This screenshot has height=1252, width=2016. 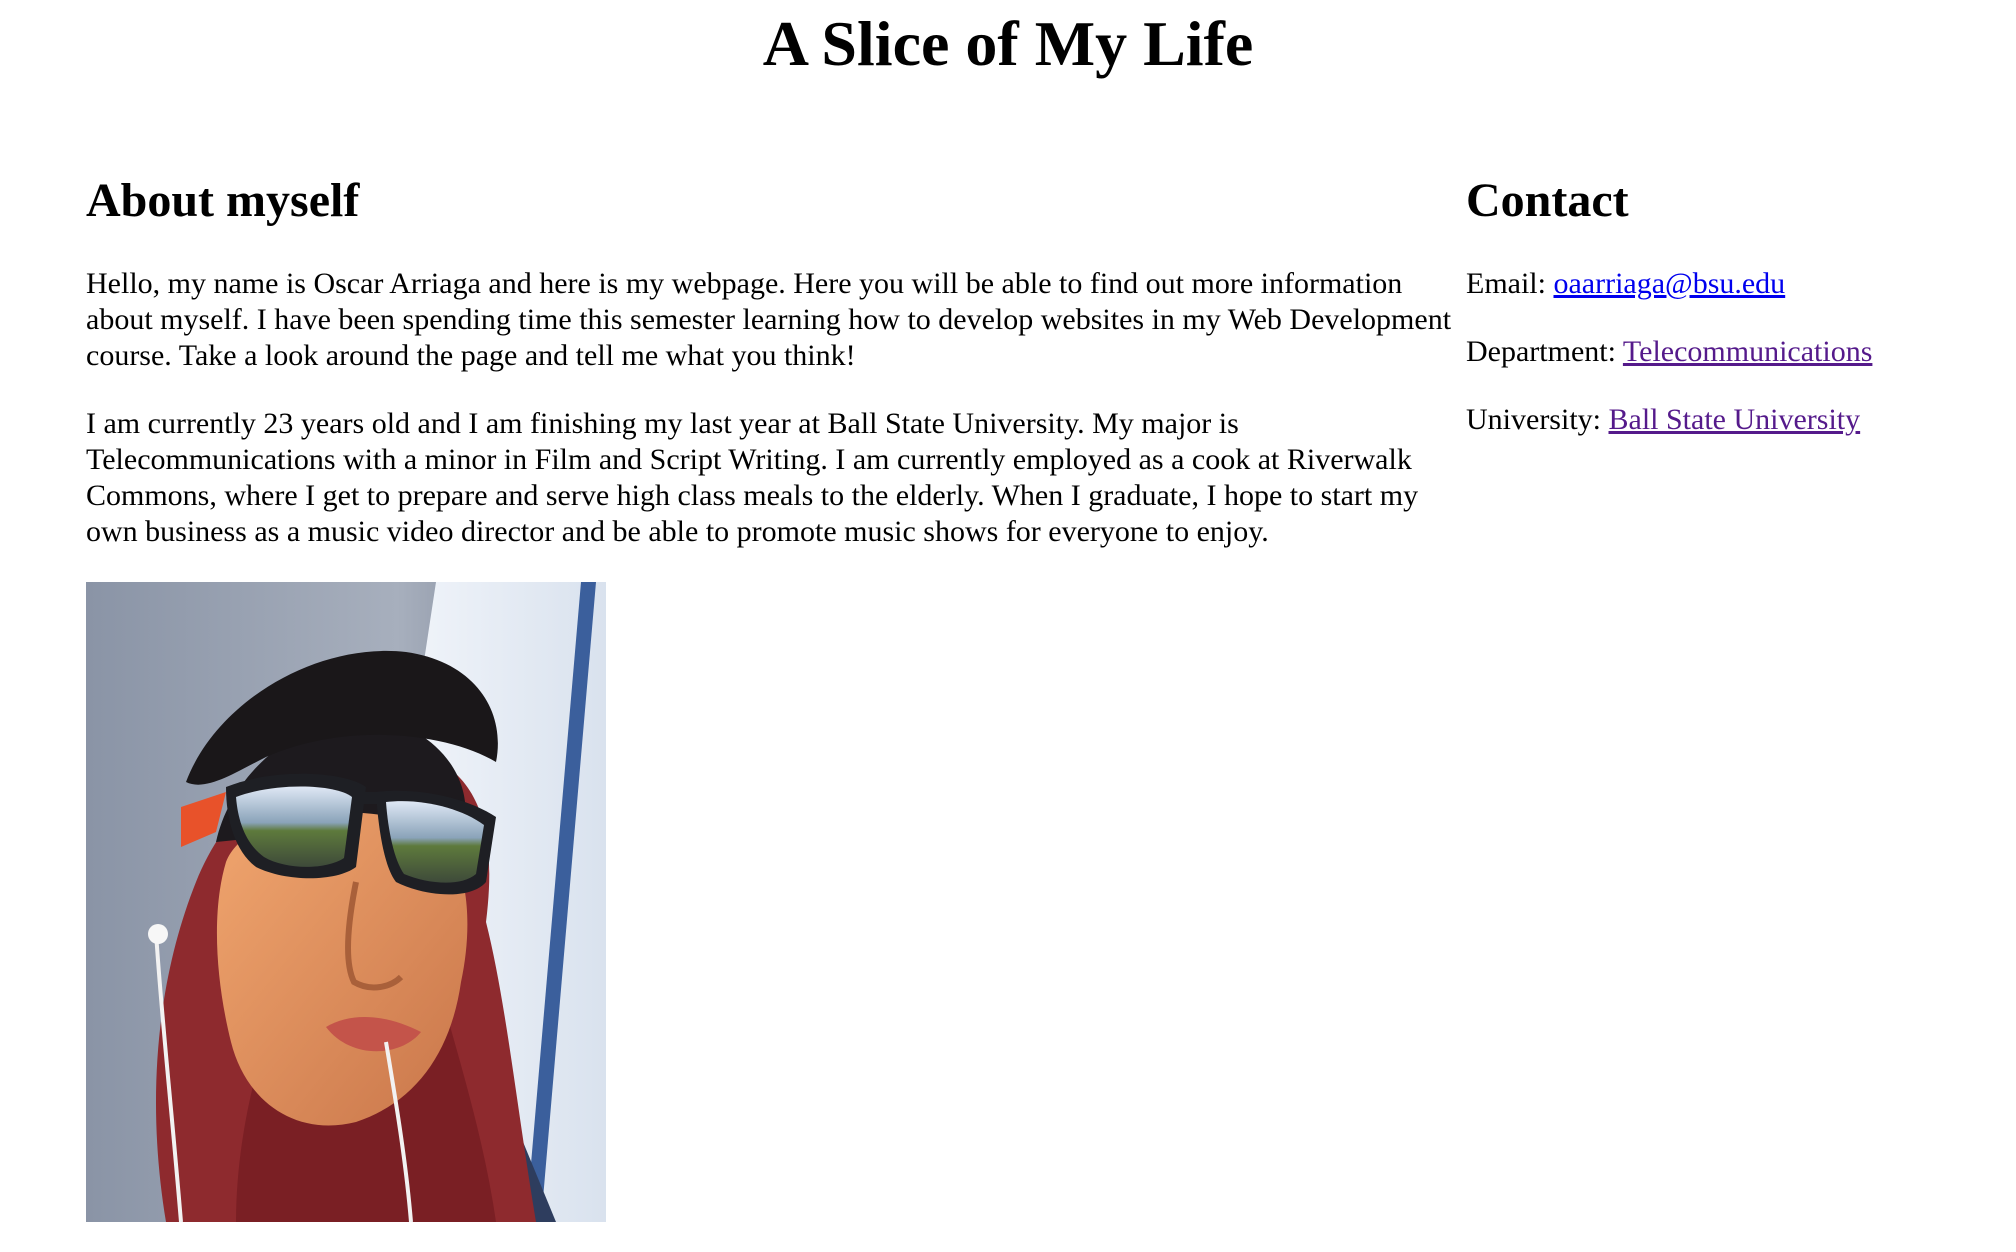 What do you see at coordinates (1748, 351) in the screenshot?
I see `department-link: Telecommunications` at bounding box center [1748, 351].